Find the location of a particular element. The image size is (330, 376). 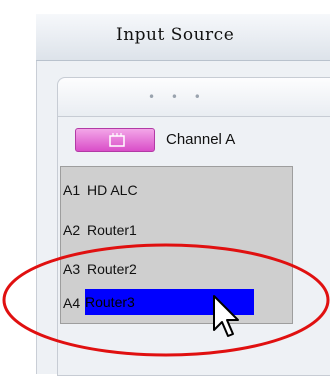

item-code: A1 is located at coordinates (72, 190).